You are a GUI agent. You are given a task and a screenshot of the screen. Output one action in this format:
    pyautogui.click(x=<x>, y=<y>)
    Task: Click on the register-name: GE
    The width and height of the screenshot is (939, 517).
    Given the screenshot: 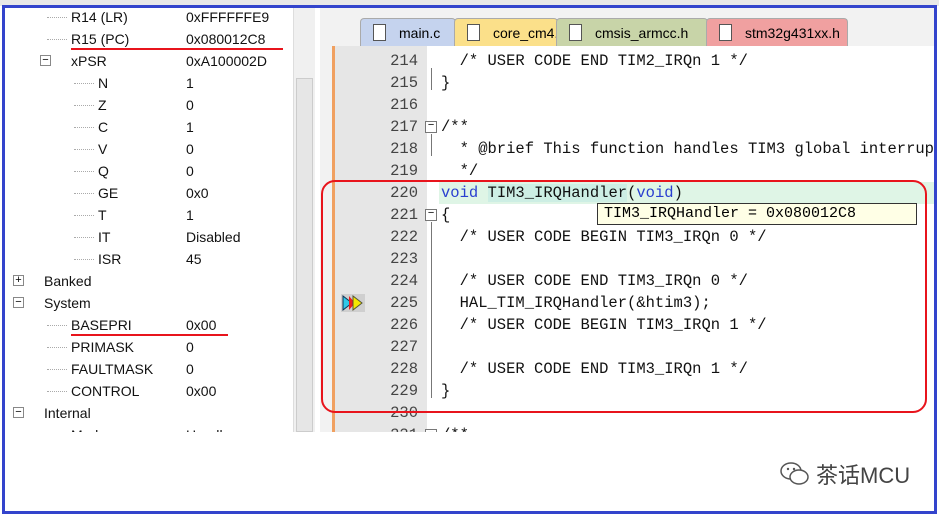 What is the action you would take?
    pyautogui.click(x=108, y=193)
    